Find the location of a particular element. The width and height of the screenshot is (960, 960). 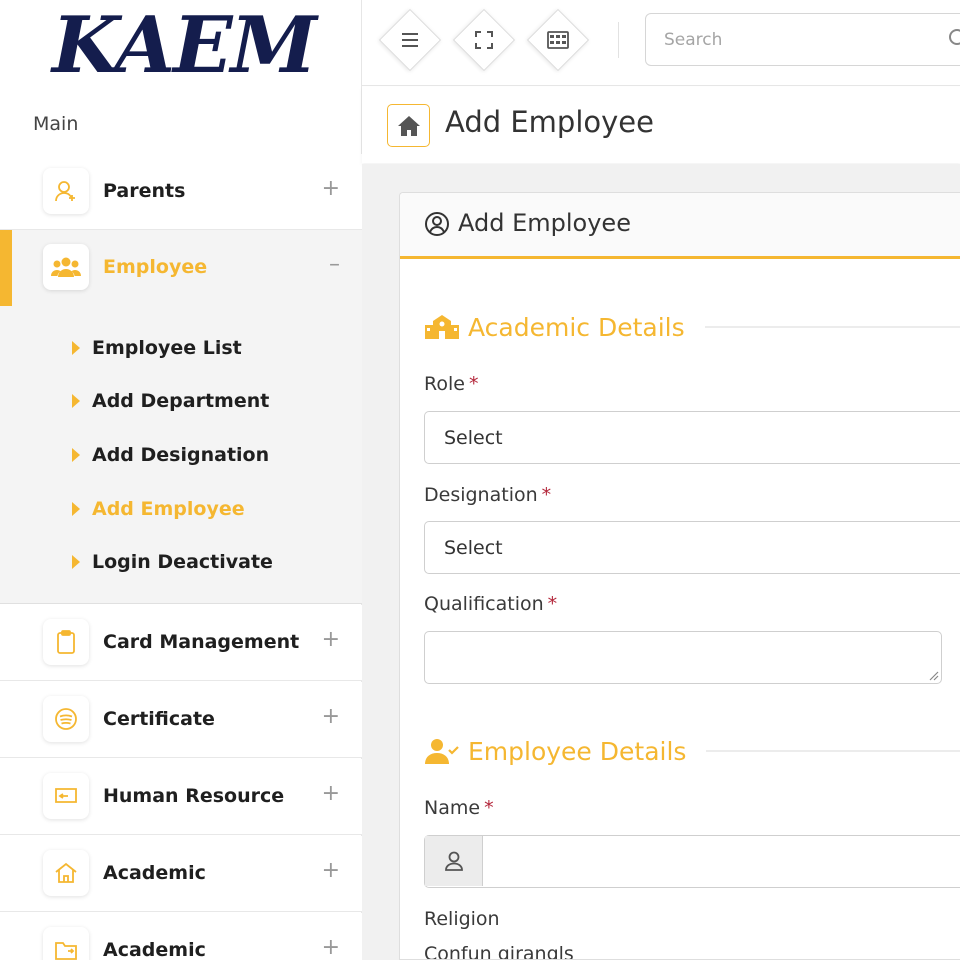

submenu-item-label: Login Deactivate is located at coordinates (182, 562).